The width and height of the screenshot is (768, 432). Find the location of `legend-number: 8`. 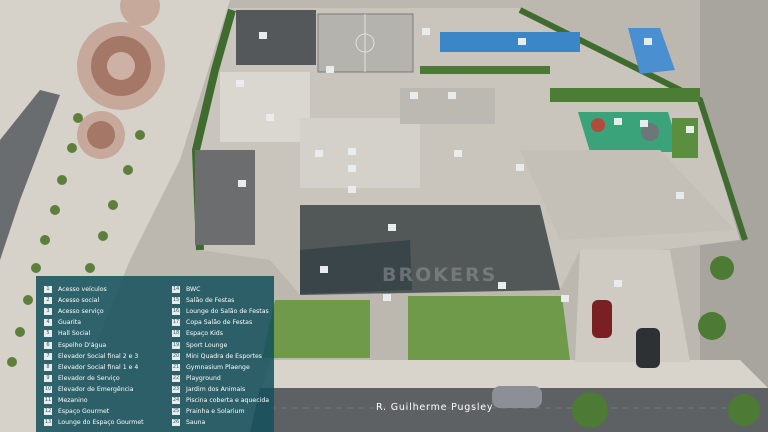

legend-number: 8 is located at coordinates (48, 367).